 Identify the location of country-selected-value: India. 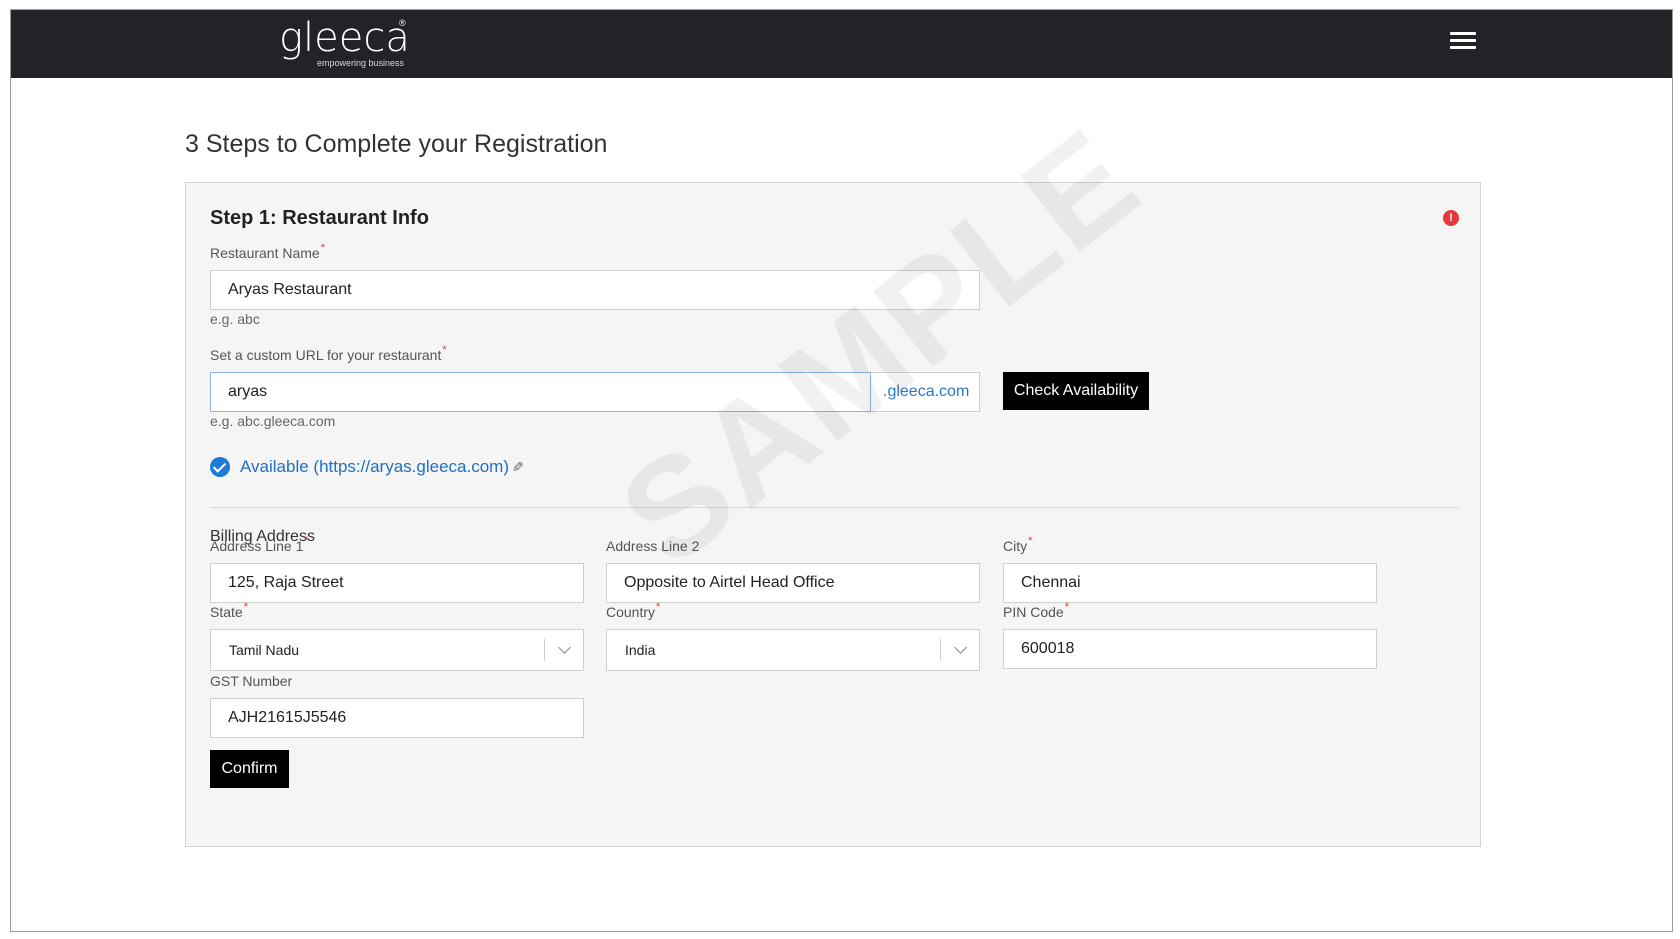
(640, 650).